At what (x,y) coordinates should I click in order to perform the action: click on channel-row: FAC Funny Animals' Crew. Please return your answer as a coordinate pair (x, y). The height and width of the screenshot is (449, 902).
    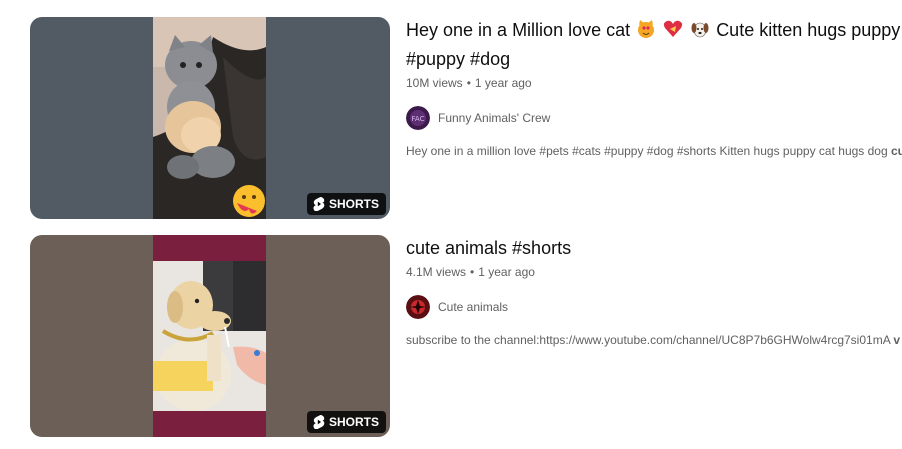
    Looking at the image, I should click on (654, 118).